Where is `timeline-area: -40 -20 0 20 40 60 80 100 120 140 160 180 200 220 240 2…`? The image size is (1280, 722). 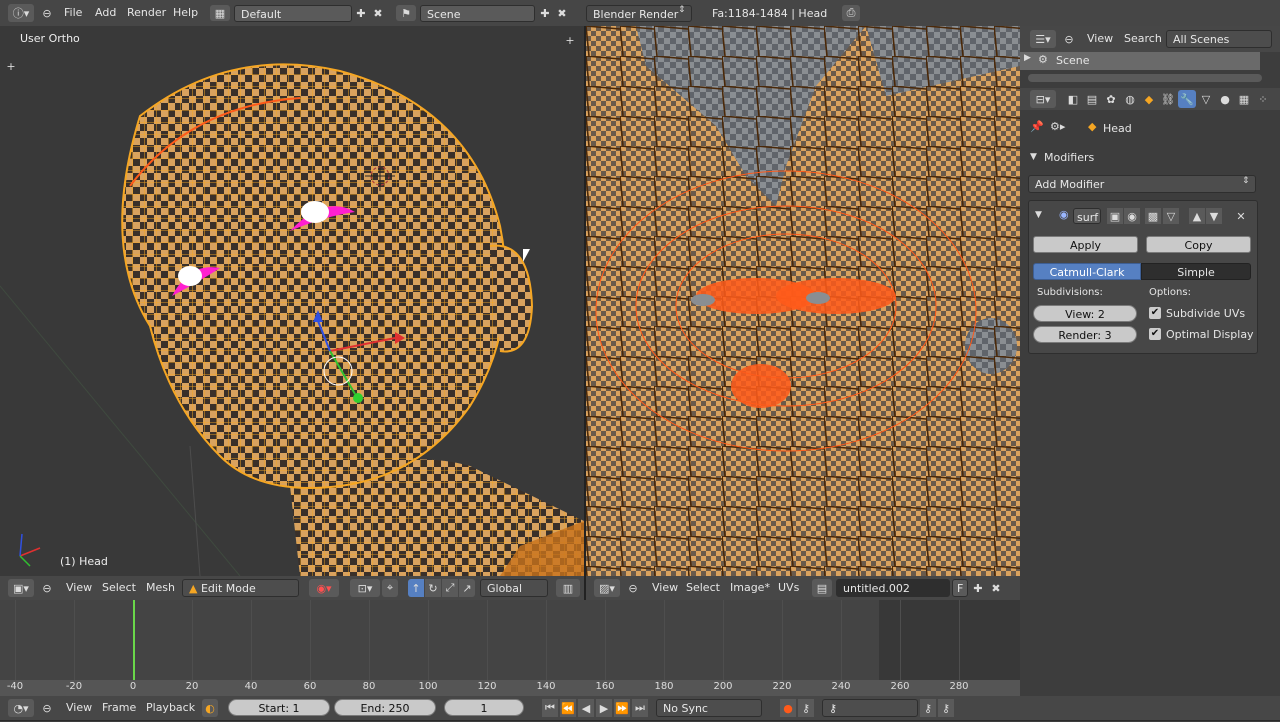 timeline-area: -40 -20 0 20 40 60 80 100 120 140 160 180 200 220 240 2… is located at coordinates (510, 648).